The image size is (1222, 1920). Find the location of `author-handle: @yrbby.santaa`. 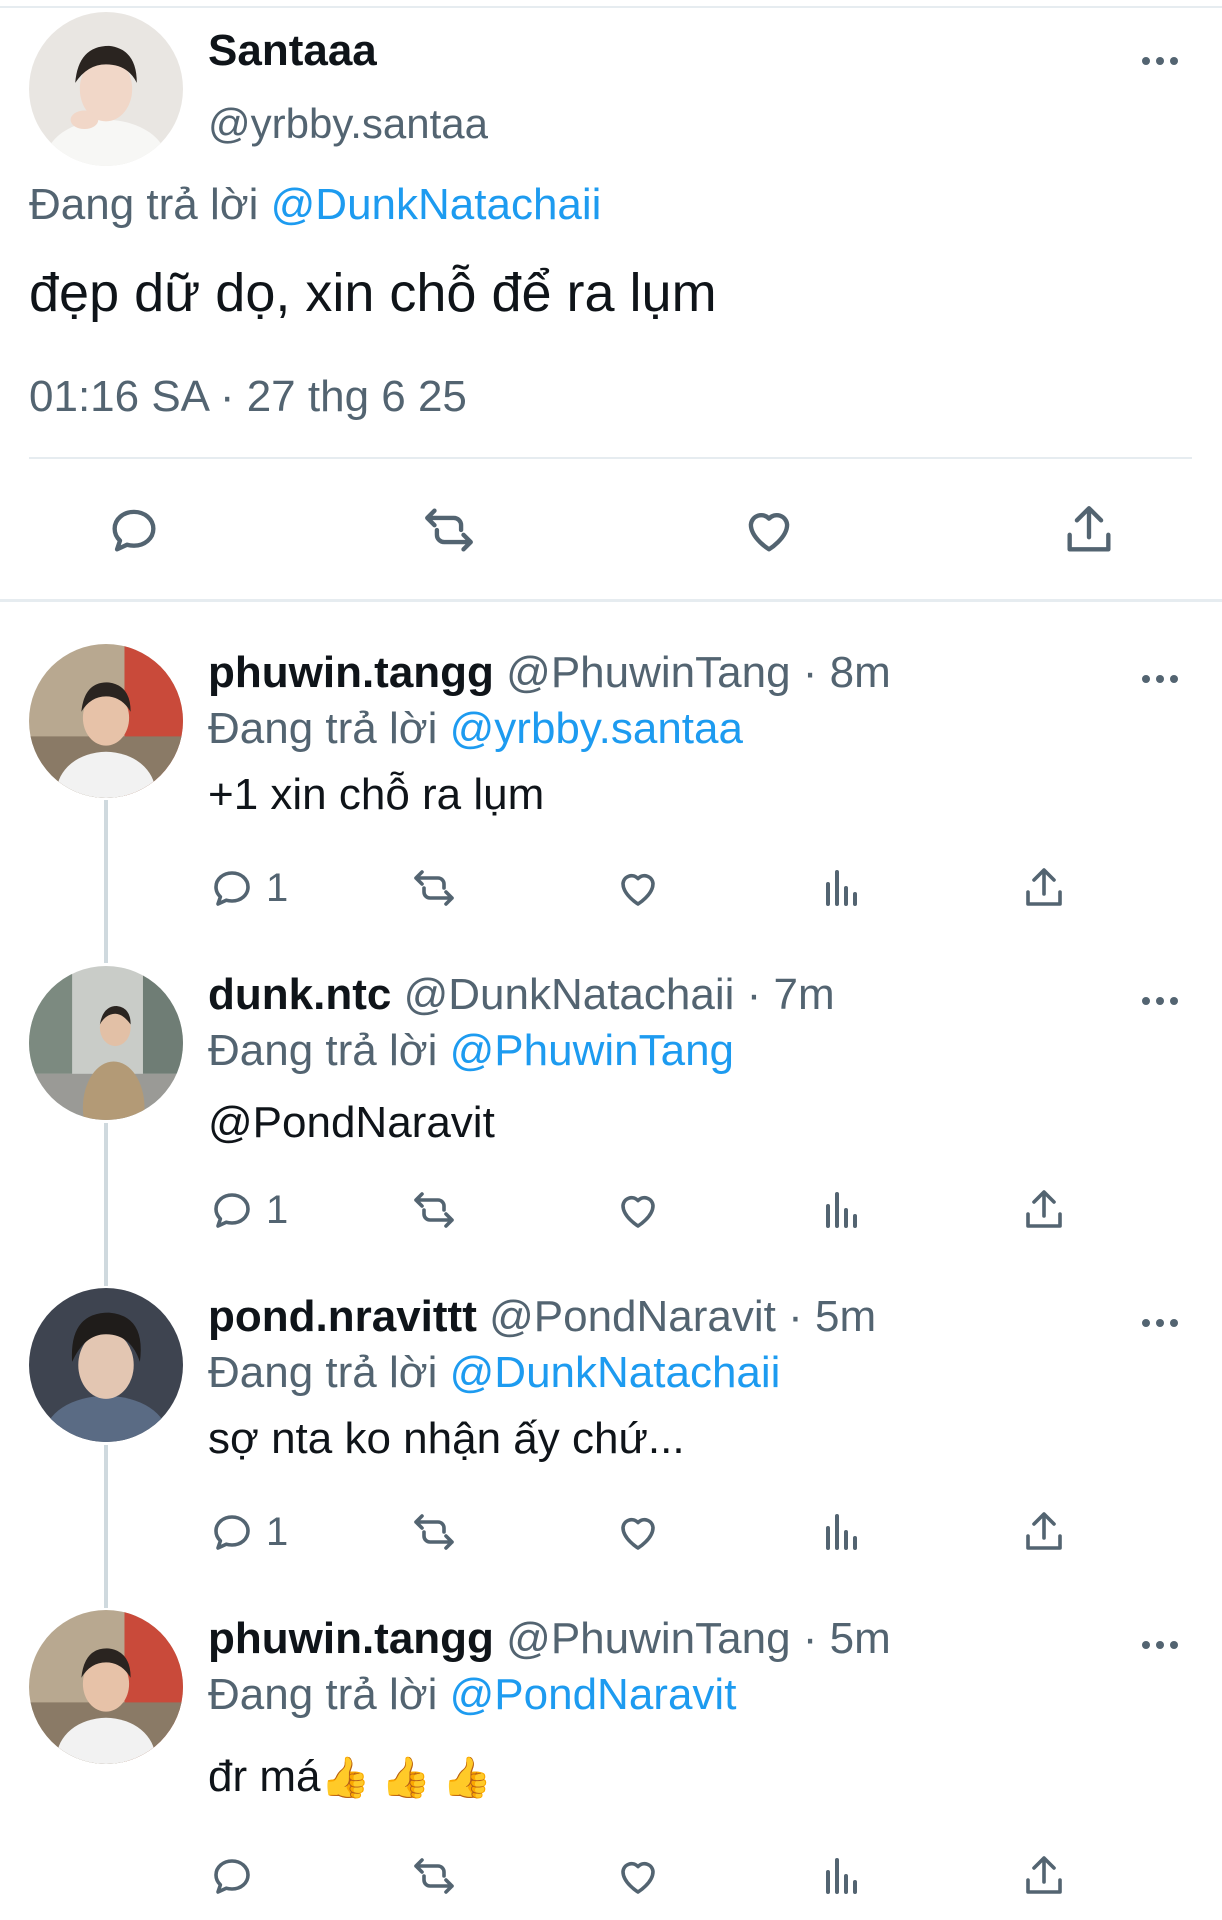

author-handle: @yrbby.santaa is located at coordinates (348, 124).